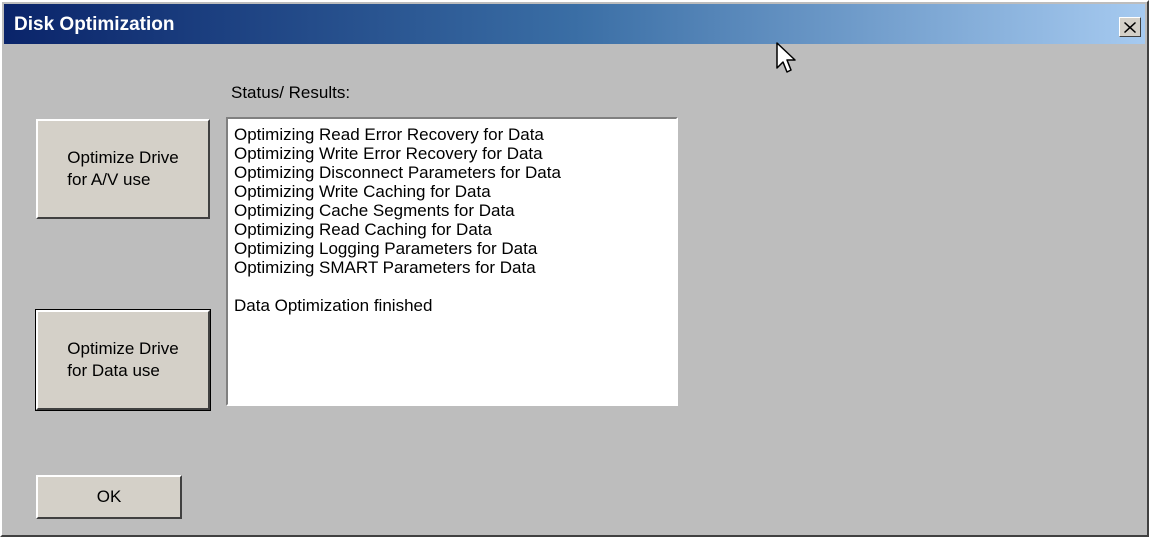  Describe the element at coordinates (452, 286) in the screenshot. I see `result-line` at that location.